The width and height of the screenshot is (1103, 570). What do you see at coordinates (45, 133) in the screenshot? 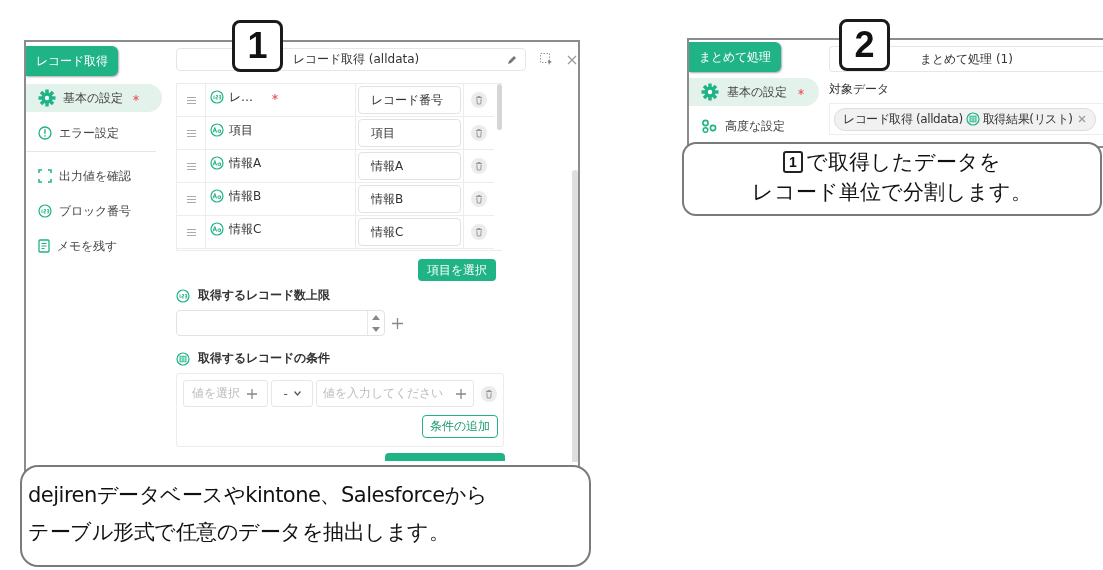
I see `alert-icon` at bounding box center [45, 133].